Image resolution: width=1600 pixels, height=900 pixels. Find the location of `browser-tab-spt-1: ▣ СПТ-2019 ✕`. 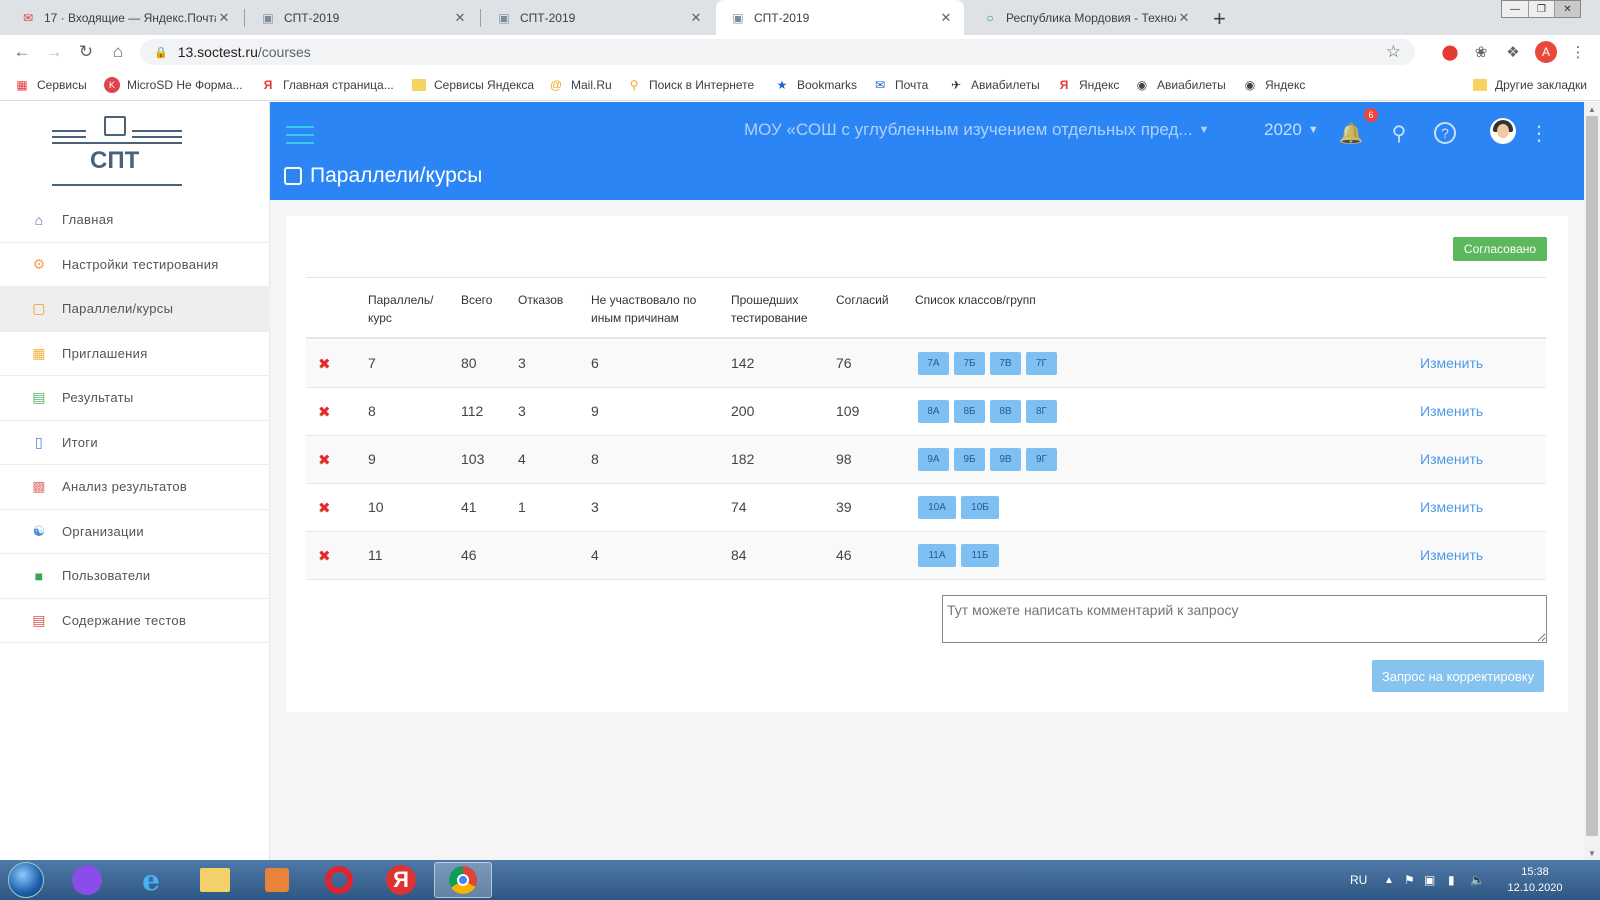

browser-tab-spt-1: ▣ СПТ-2019 ✕ is located at coordinates (362, 17).